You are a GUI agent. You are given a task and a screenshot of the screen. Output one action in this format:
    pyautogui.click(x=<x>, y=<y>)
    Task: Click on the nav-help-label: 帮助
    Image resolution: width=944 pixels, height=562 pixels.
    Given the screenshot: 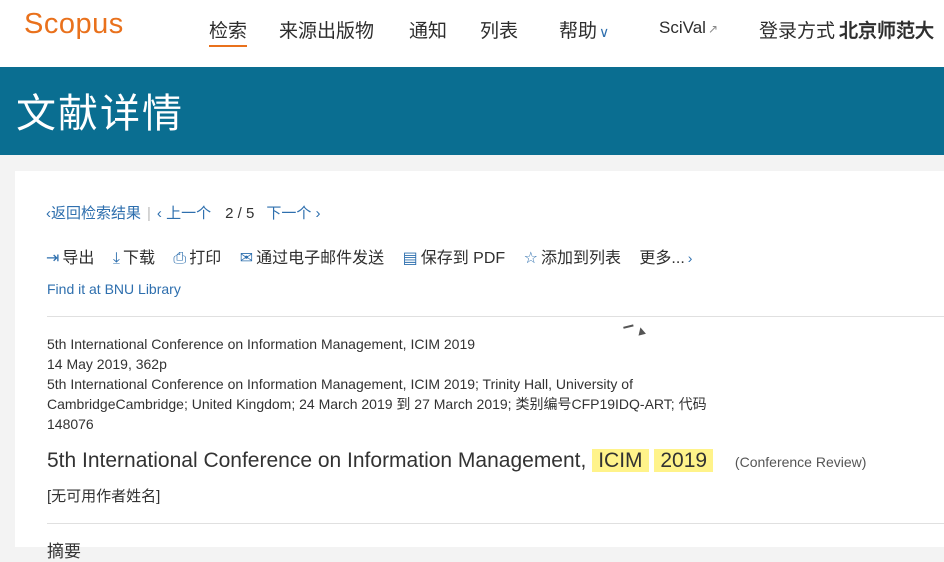 What is the action you would take?
    pyautogui.click(x=578, y=31)
    